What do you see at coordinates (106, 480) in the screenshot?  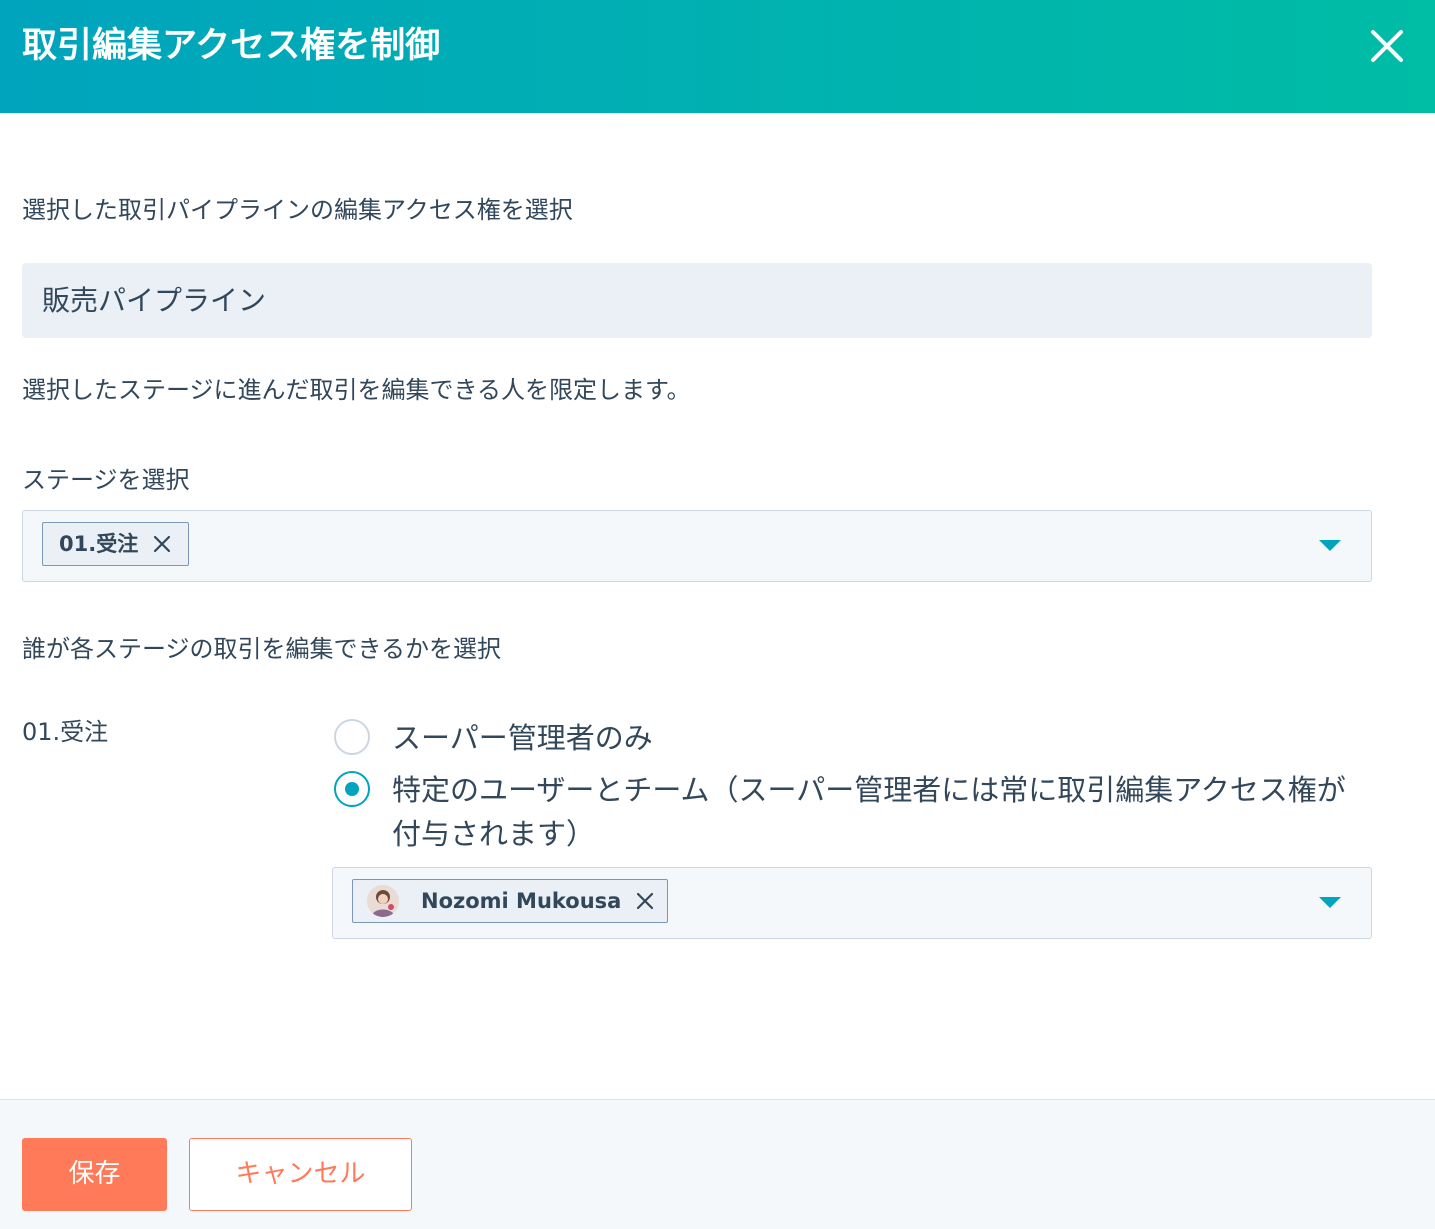 I see `stage-select-label: ステージを選択` at bounding box center [106, 480].